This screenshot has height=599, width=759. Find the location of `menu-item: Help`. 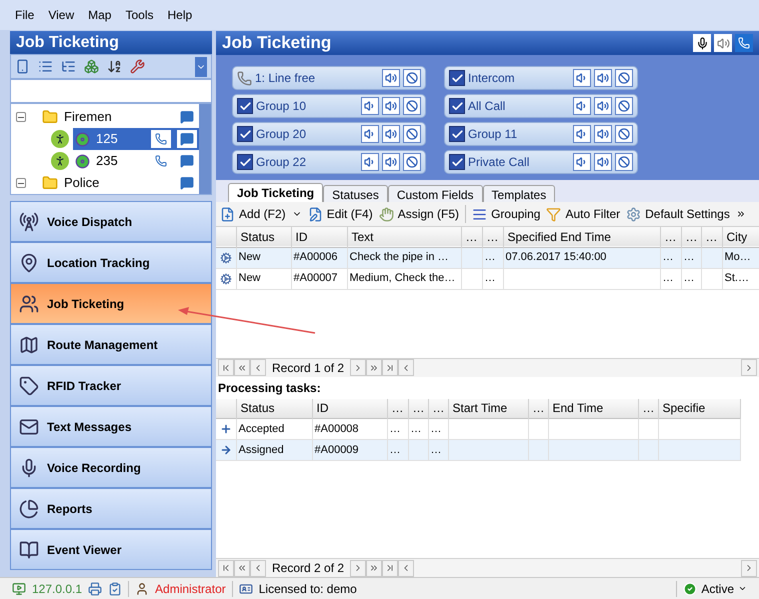

menu-item: Help is located at coordinates (180, 15).